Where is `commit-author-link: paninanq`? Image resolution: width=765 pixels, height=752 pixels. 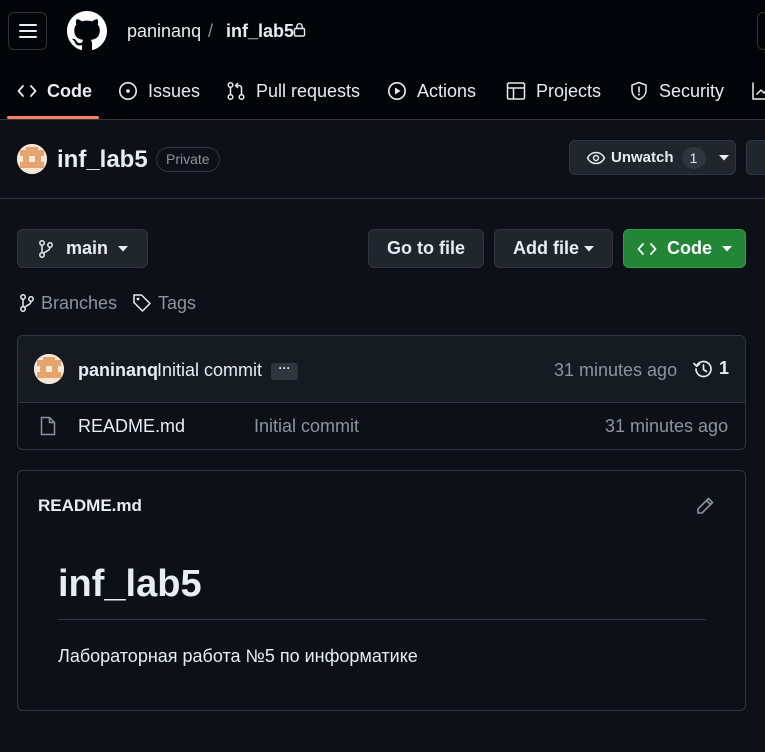 commit-author-link: paninanq is located at coordinates (118, 370).